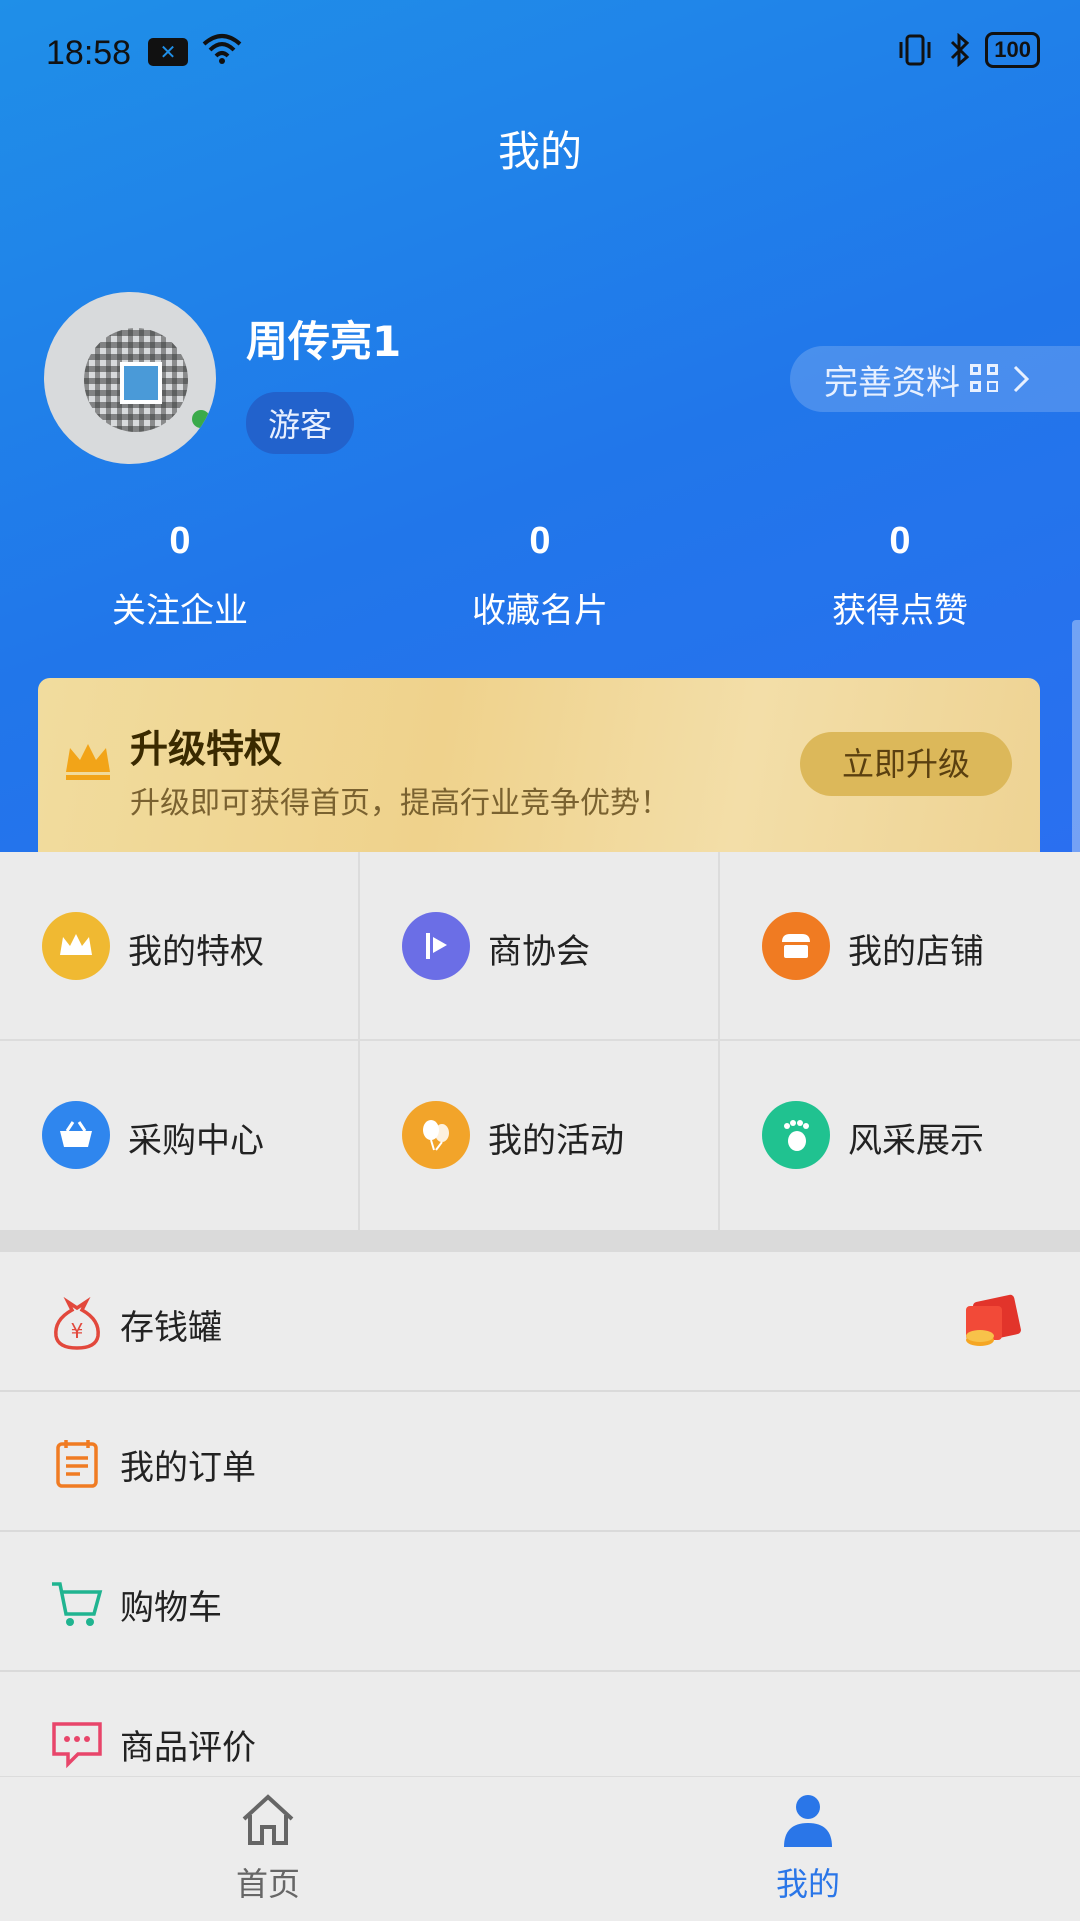 This screenshot has width=1080, height=1921. What do you see at coordinates (906, 764) in the screenshot?
I see `upgrade-now-button: 立即升级` at bounding box center [906, 764].